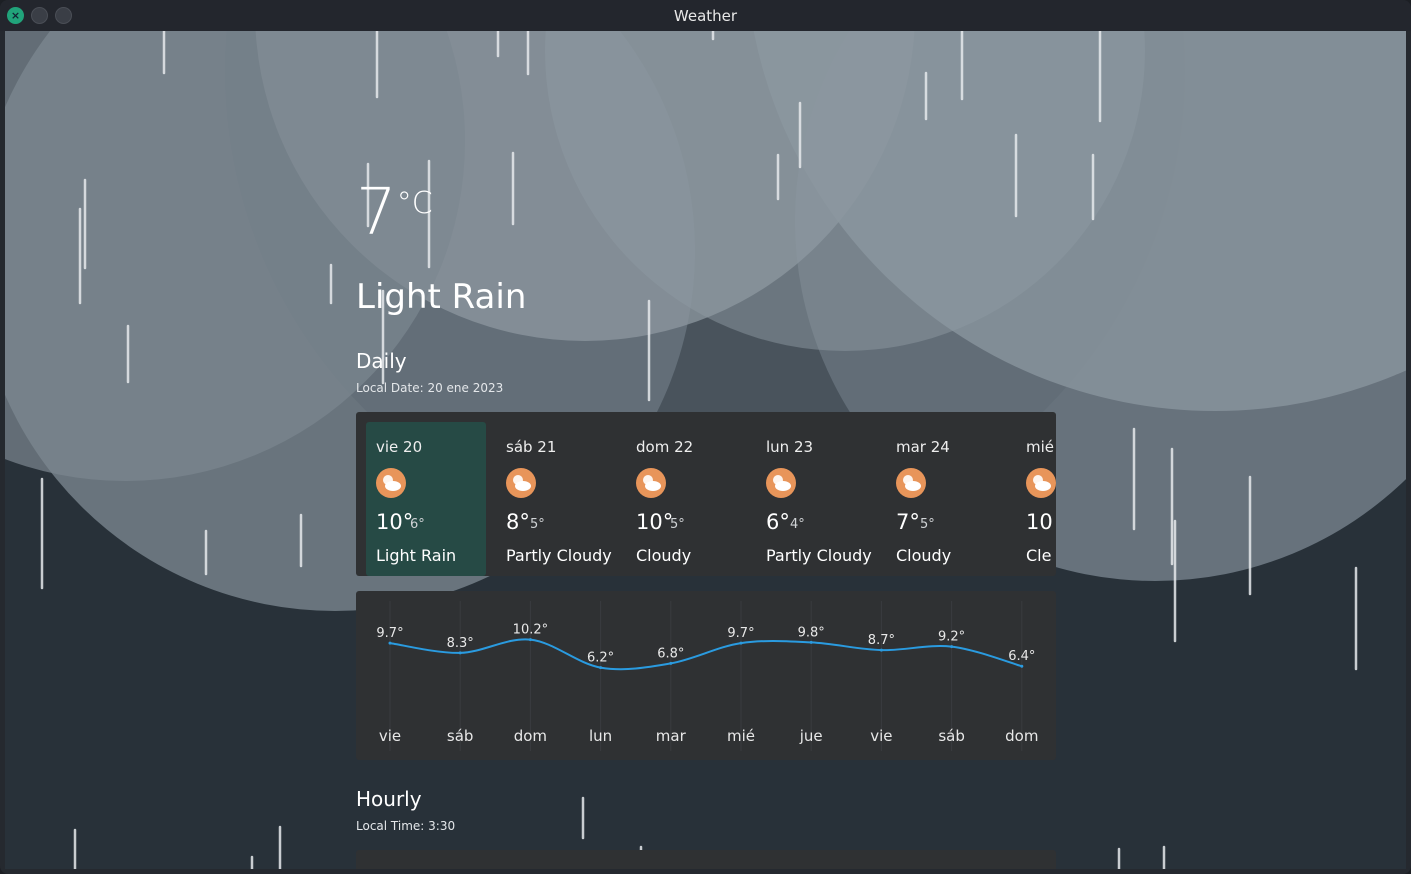 This screenshot has height=874, width=1411. What do you see at coordinates (706, 654) in the screenshot?
I see `temperature-series-line` at bounding box center [706, 654].